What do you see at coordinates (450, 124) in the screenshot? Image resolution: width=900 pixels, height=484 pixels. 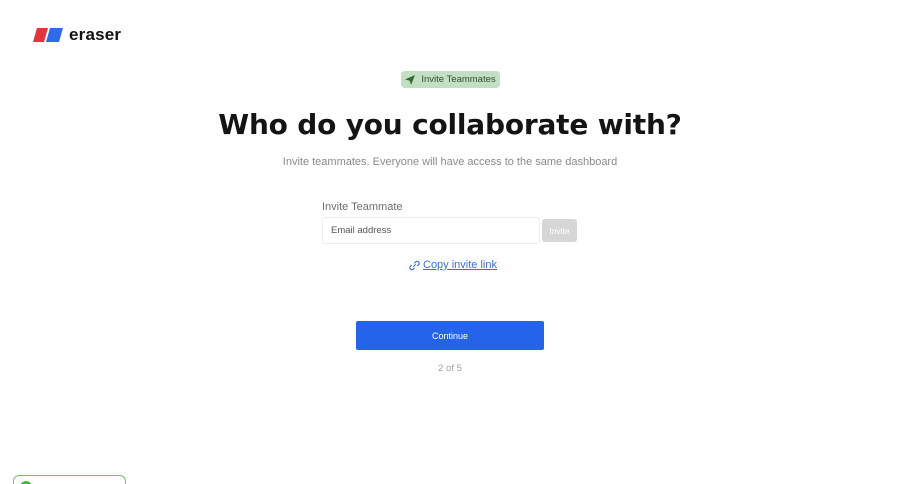 I see `page-title: Who do you collaborate with?` at bounding box center [450, 124].